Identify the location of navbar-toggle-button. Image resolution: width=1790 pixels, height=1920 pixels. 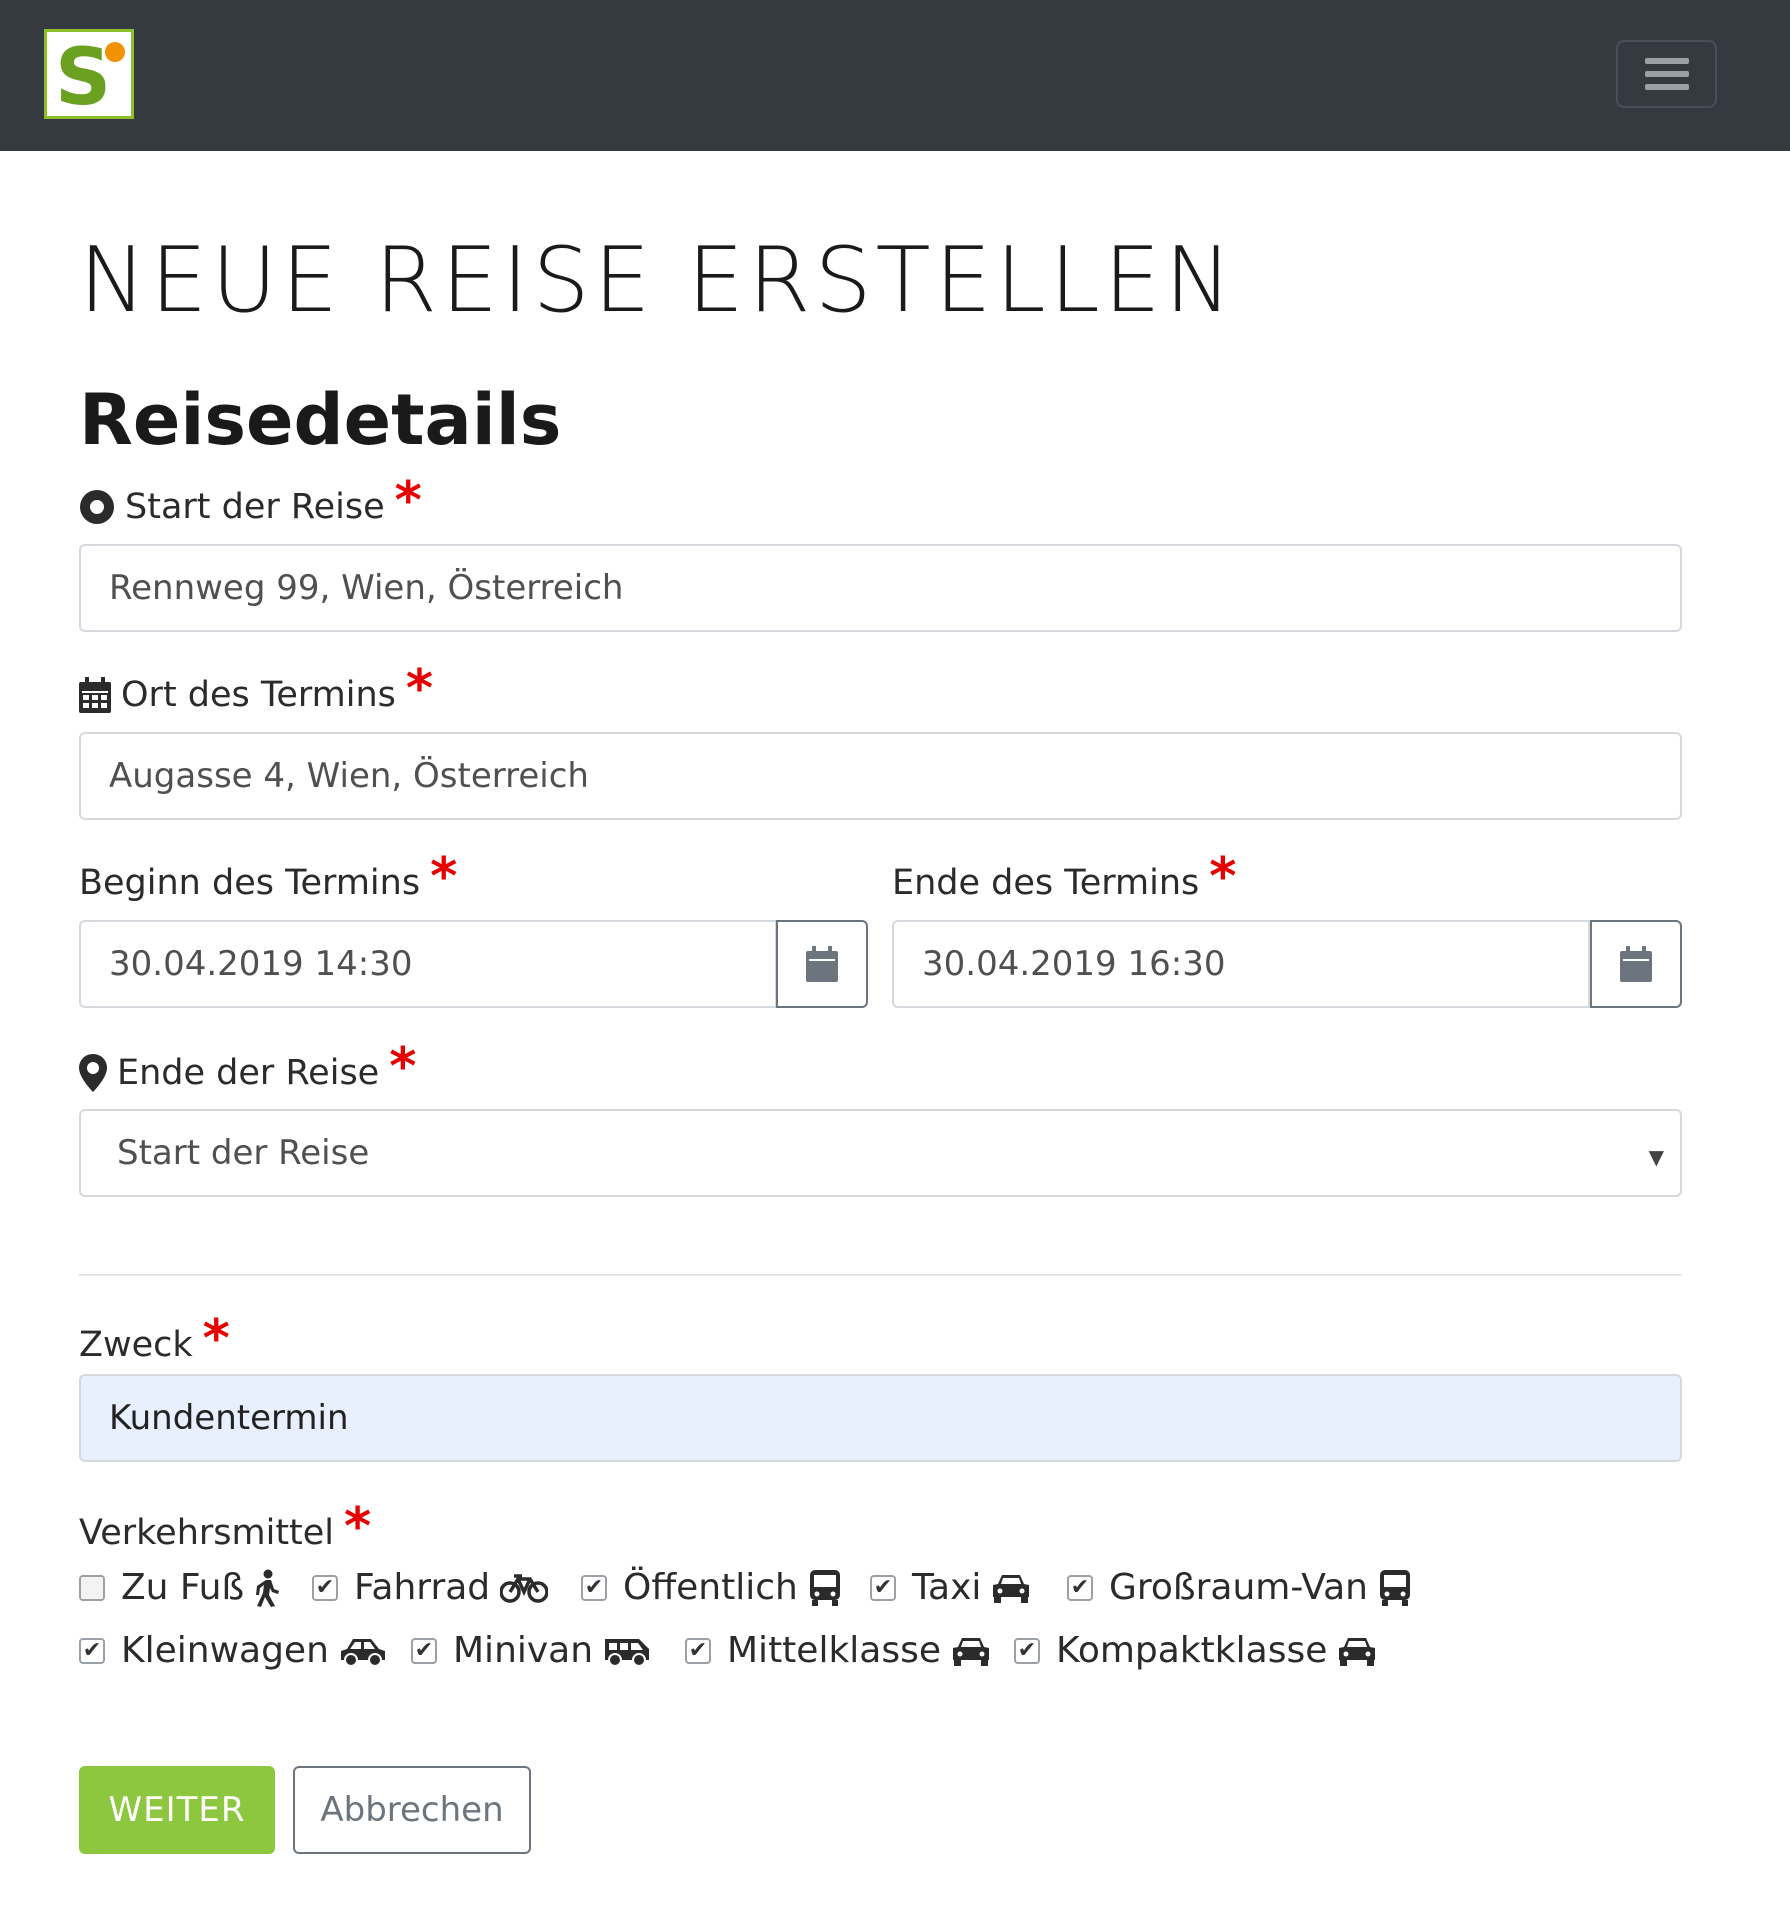
(1666, 74).